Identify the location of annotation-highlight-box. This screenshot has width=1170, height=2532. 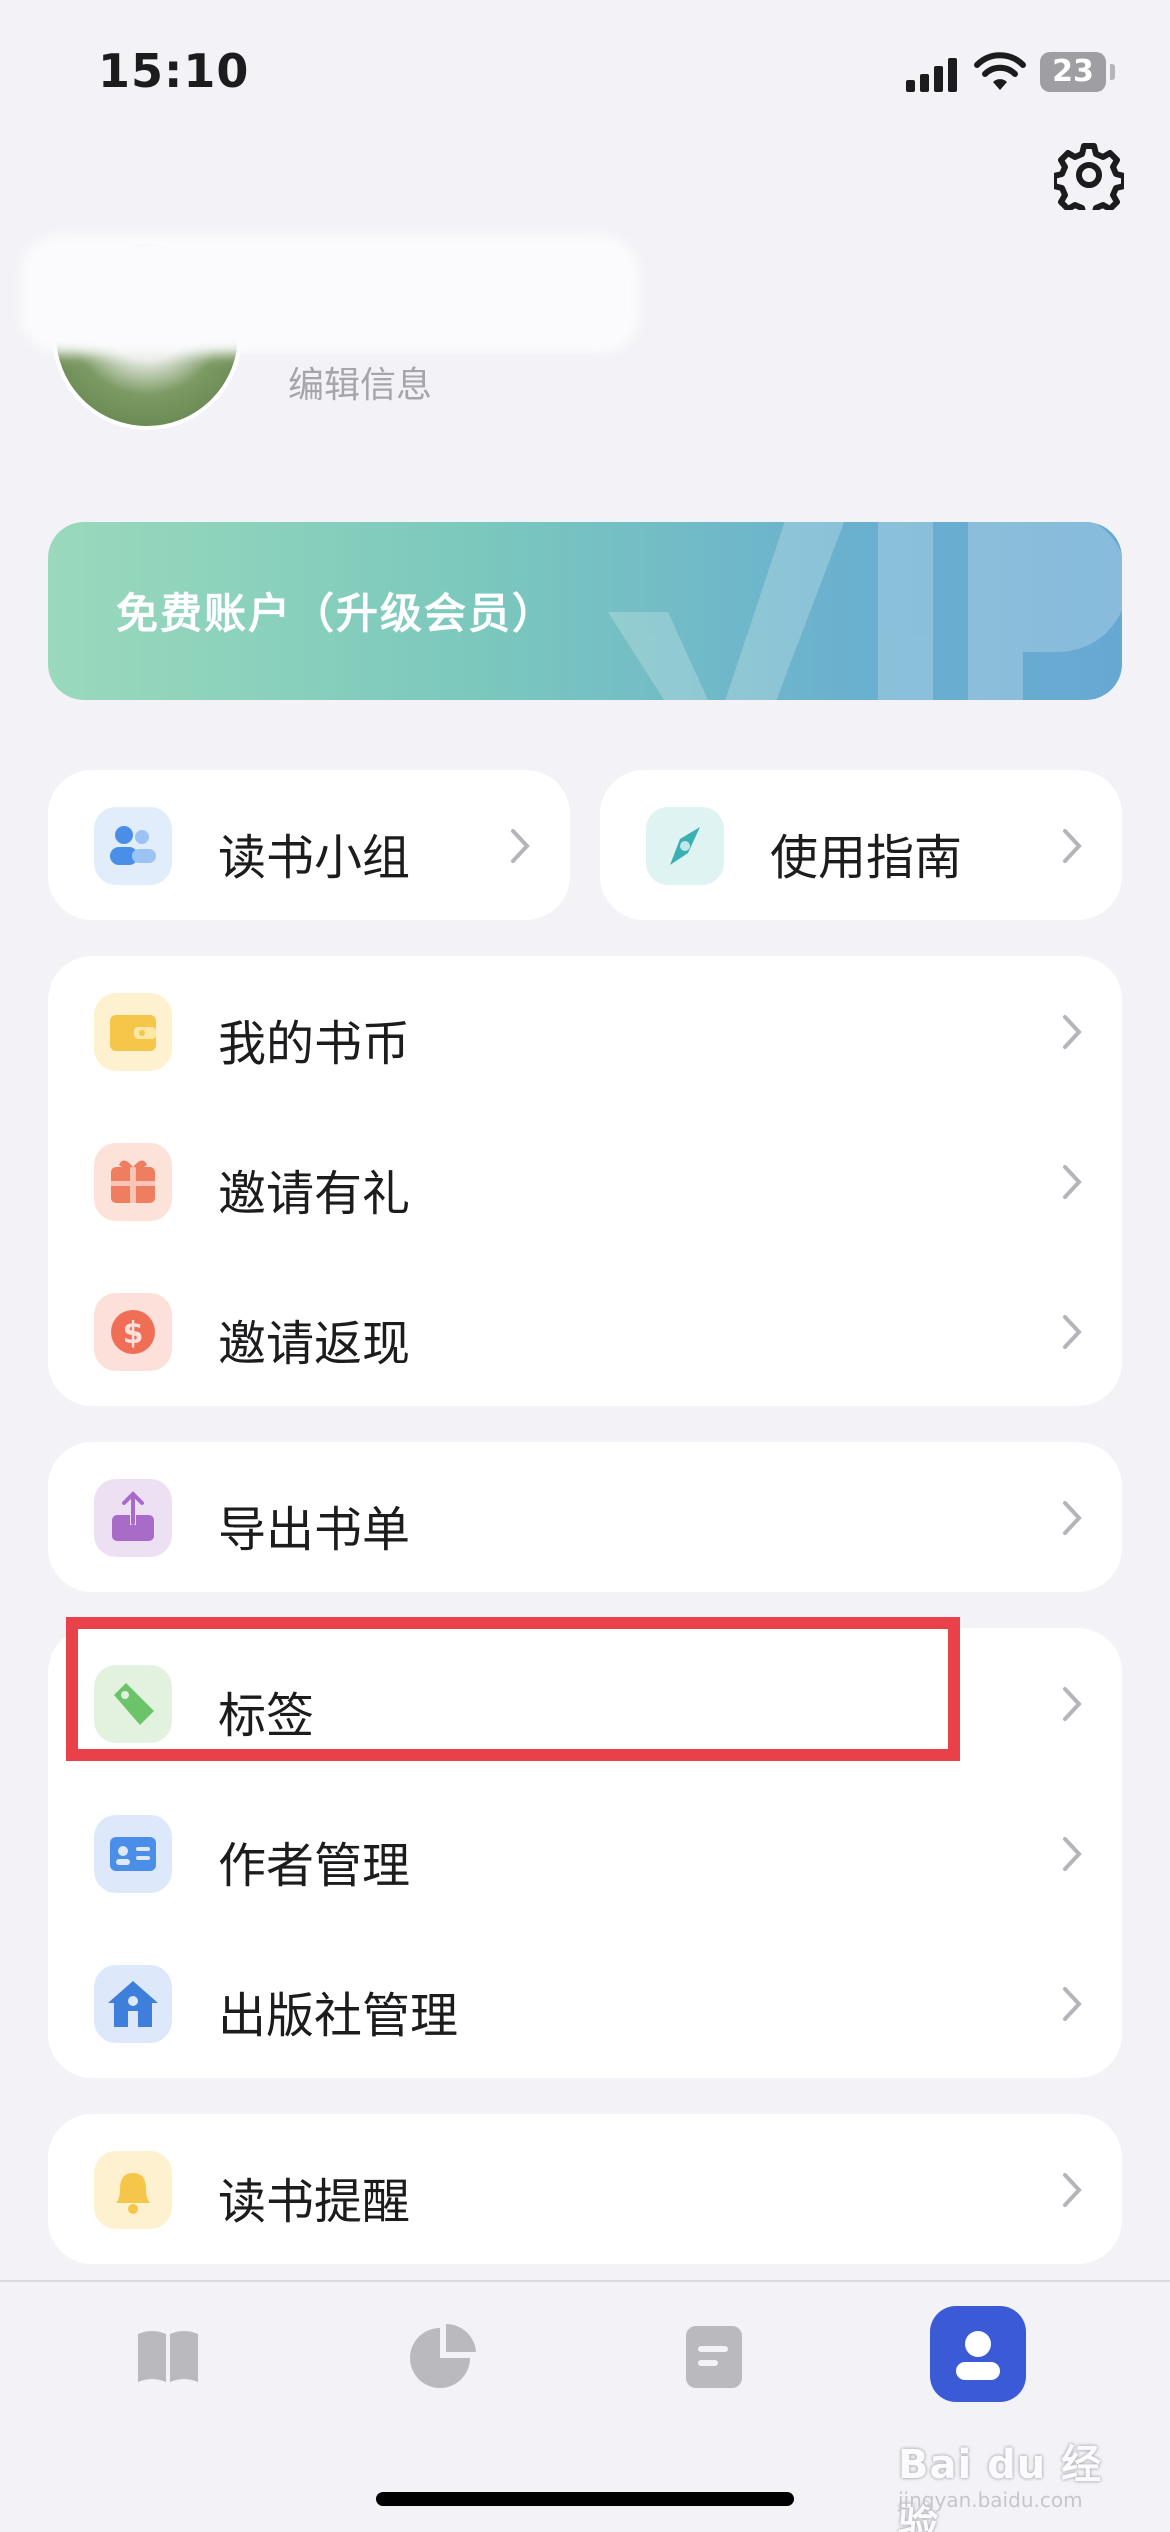
(513, 1689).